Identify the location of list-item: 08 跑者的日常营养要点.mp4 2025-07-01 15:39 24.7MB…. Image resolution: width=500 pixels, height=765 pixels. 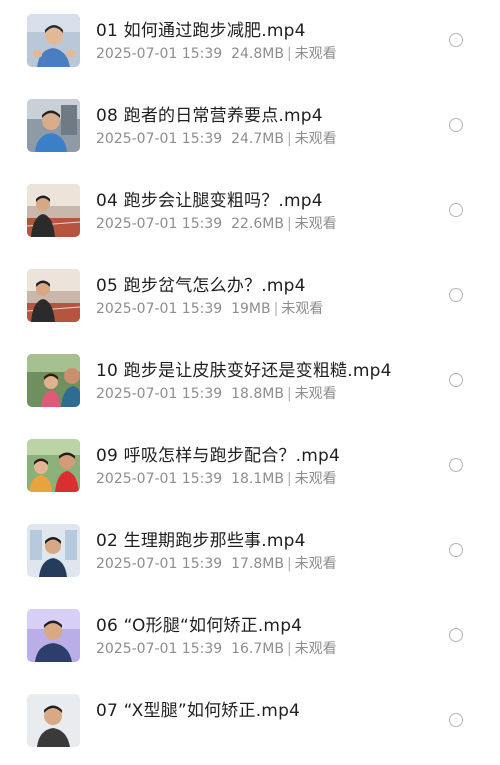
(250, 127).